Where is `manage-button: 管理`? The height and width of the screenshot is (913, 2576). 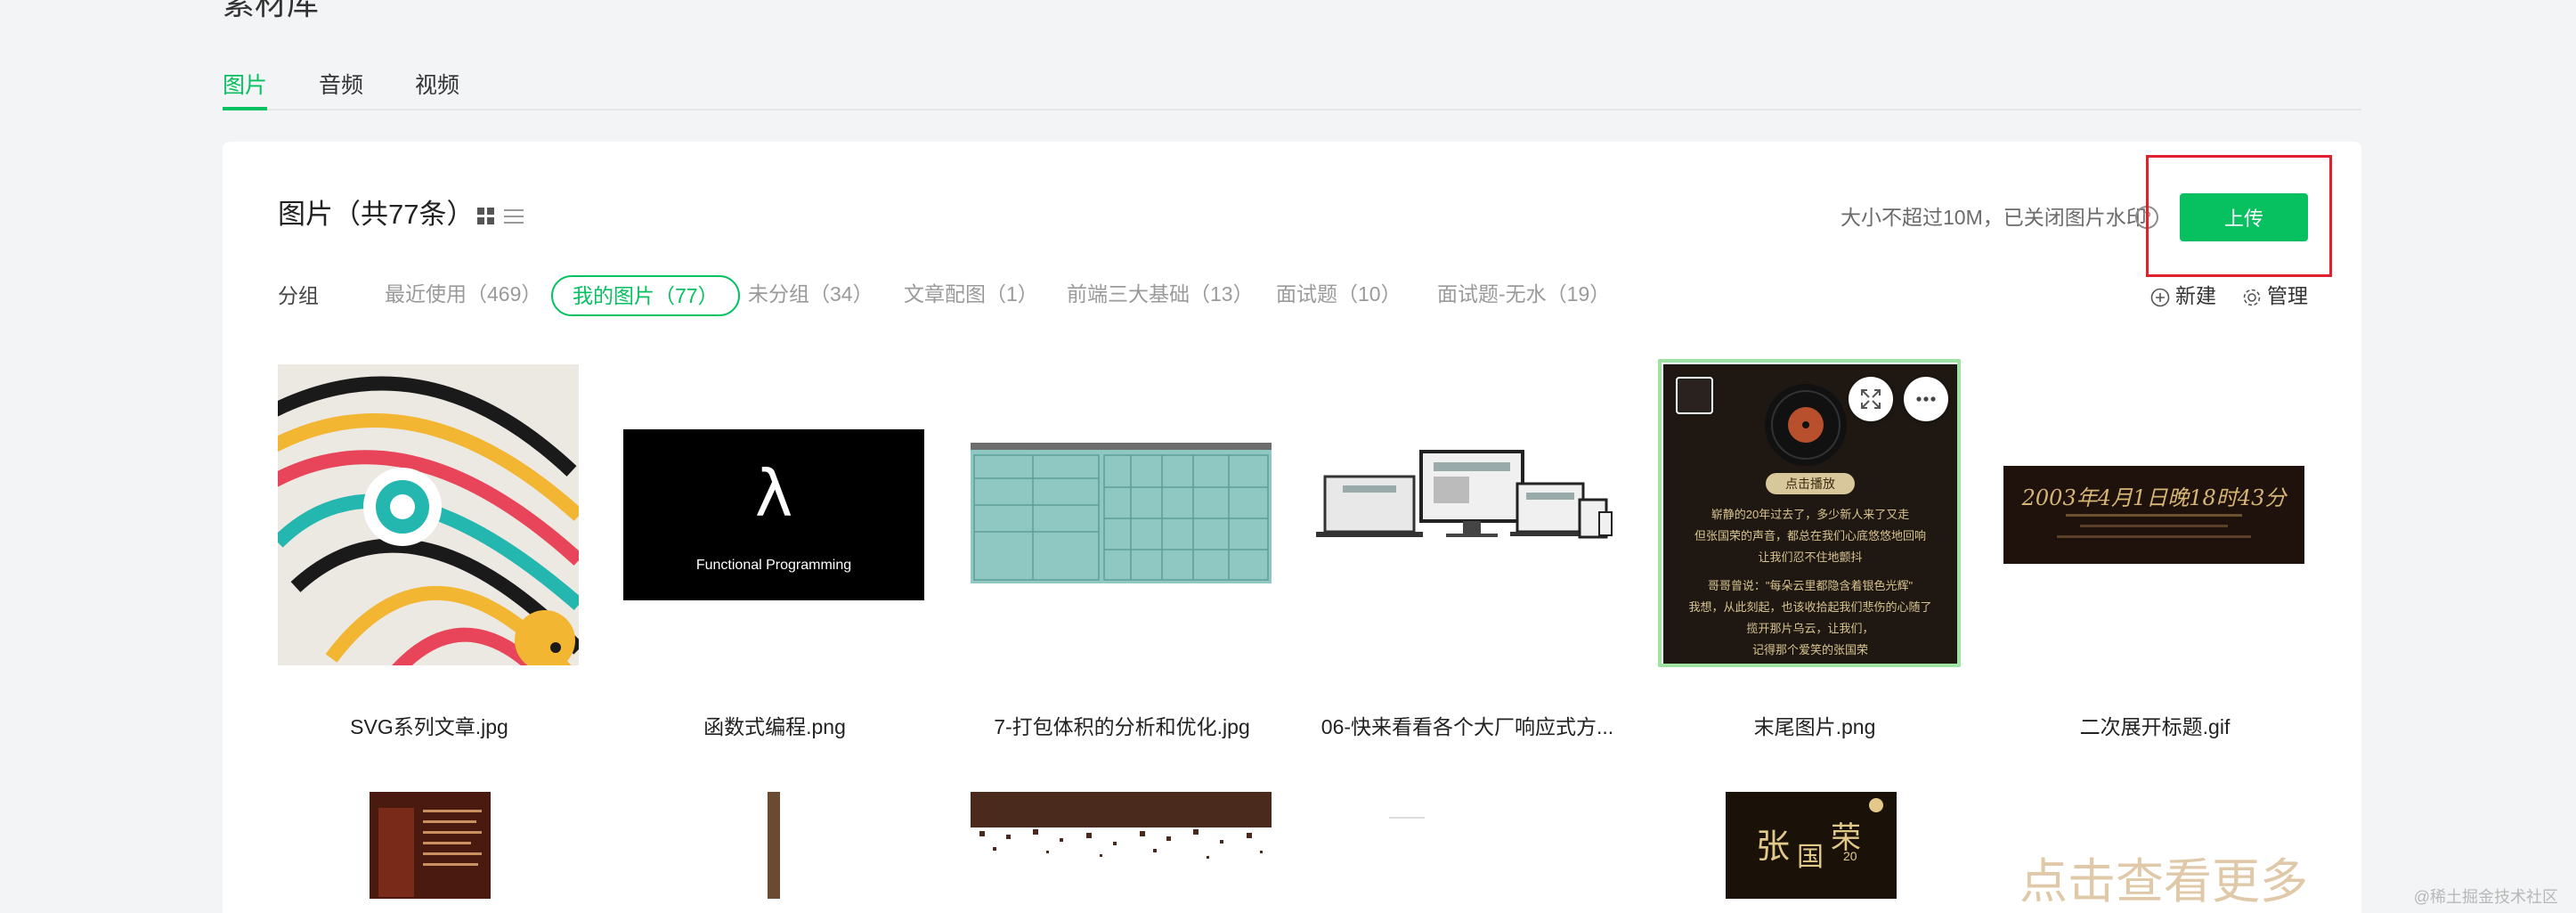
manage-button: 管理 is located at coordinates (2275, 296).